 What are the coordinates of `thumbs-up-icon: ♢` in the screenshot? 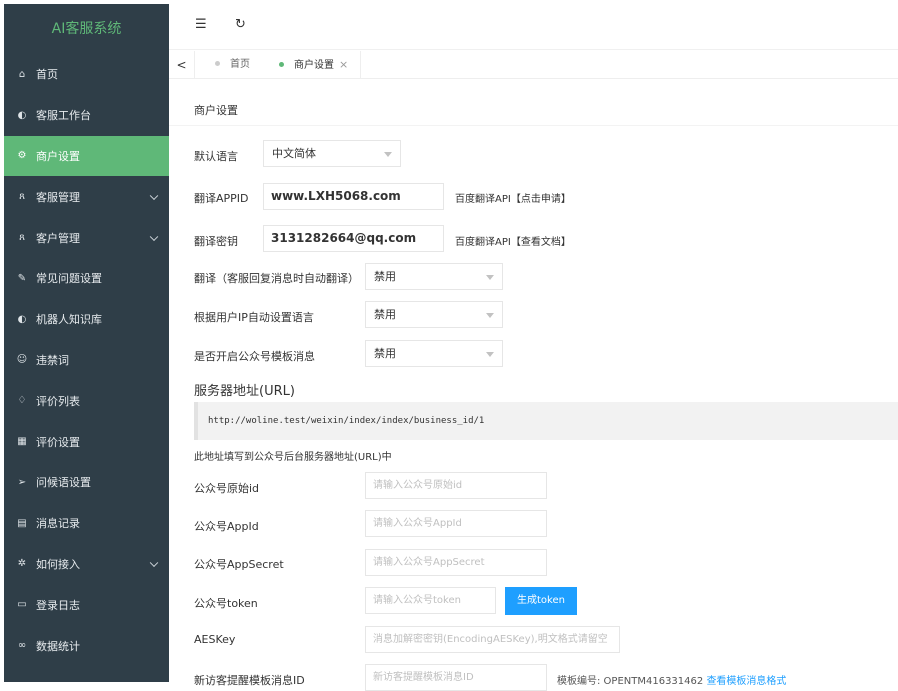 It's located at (22, 400).